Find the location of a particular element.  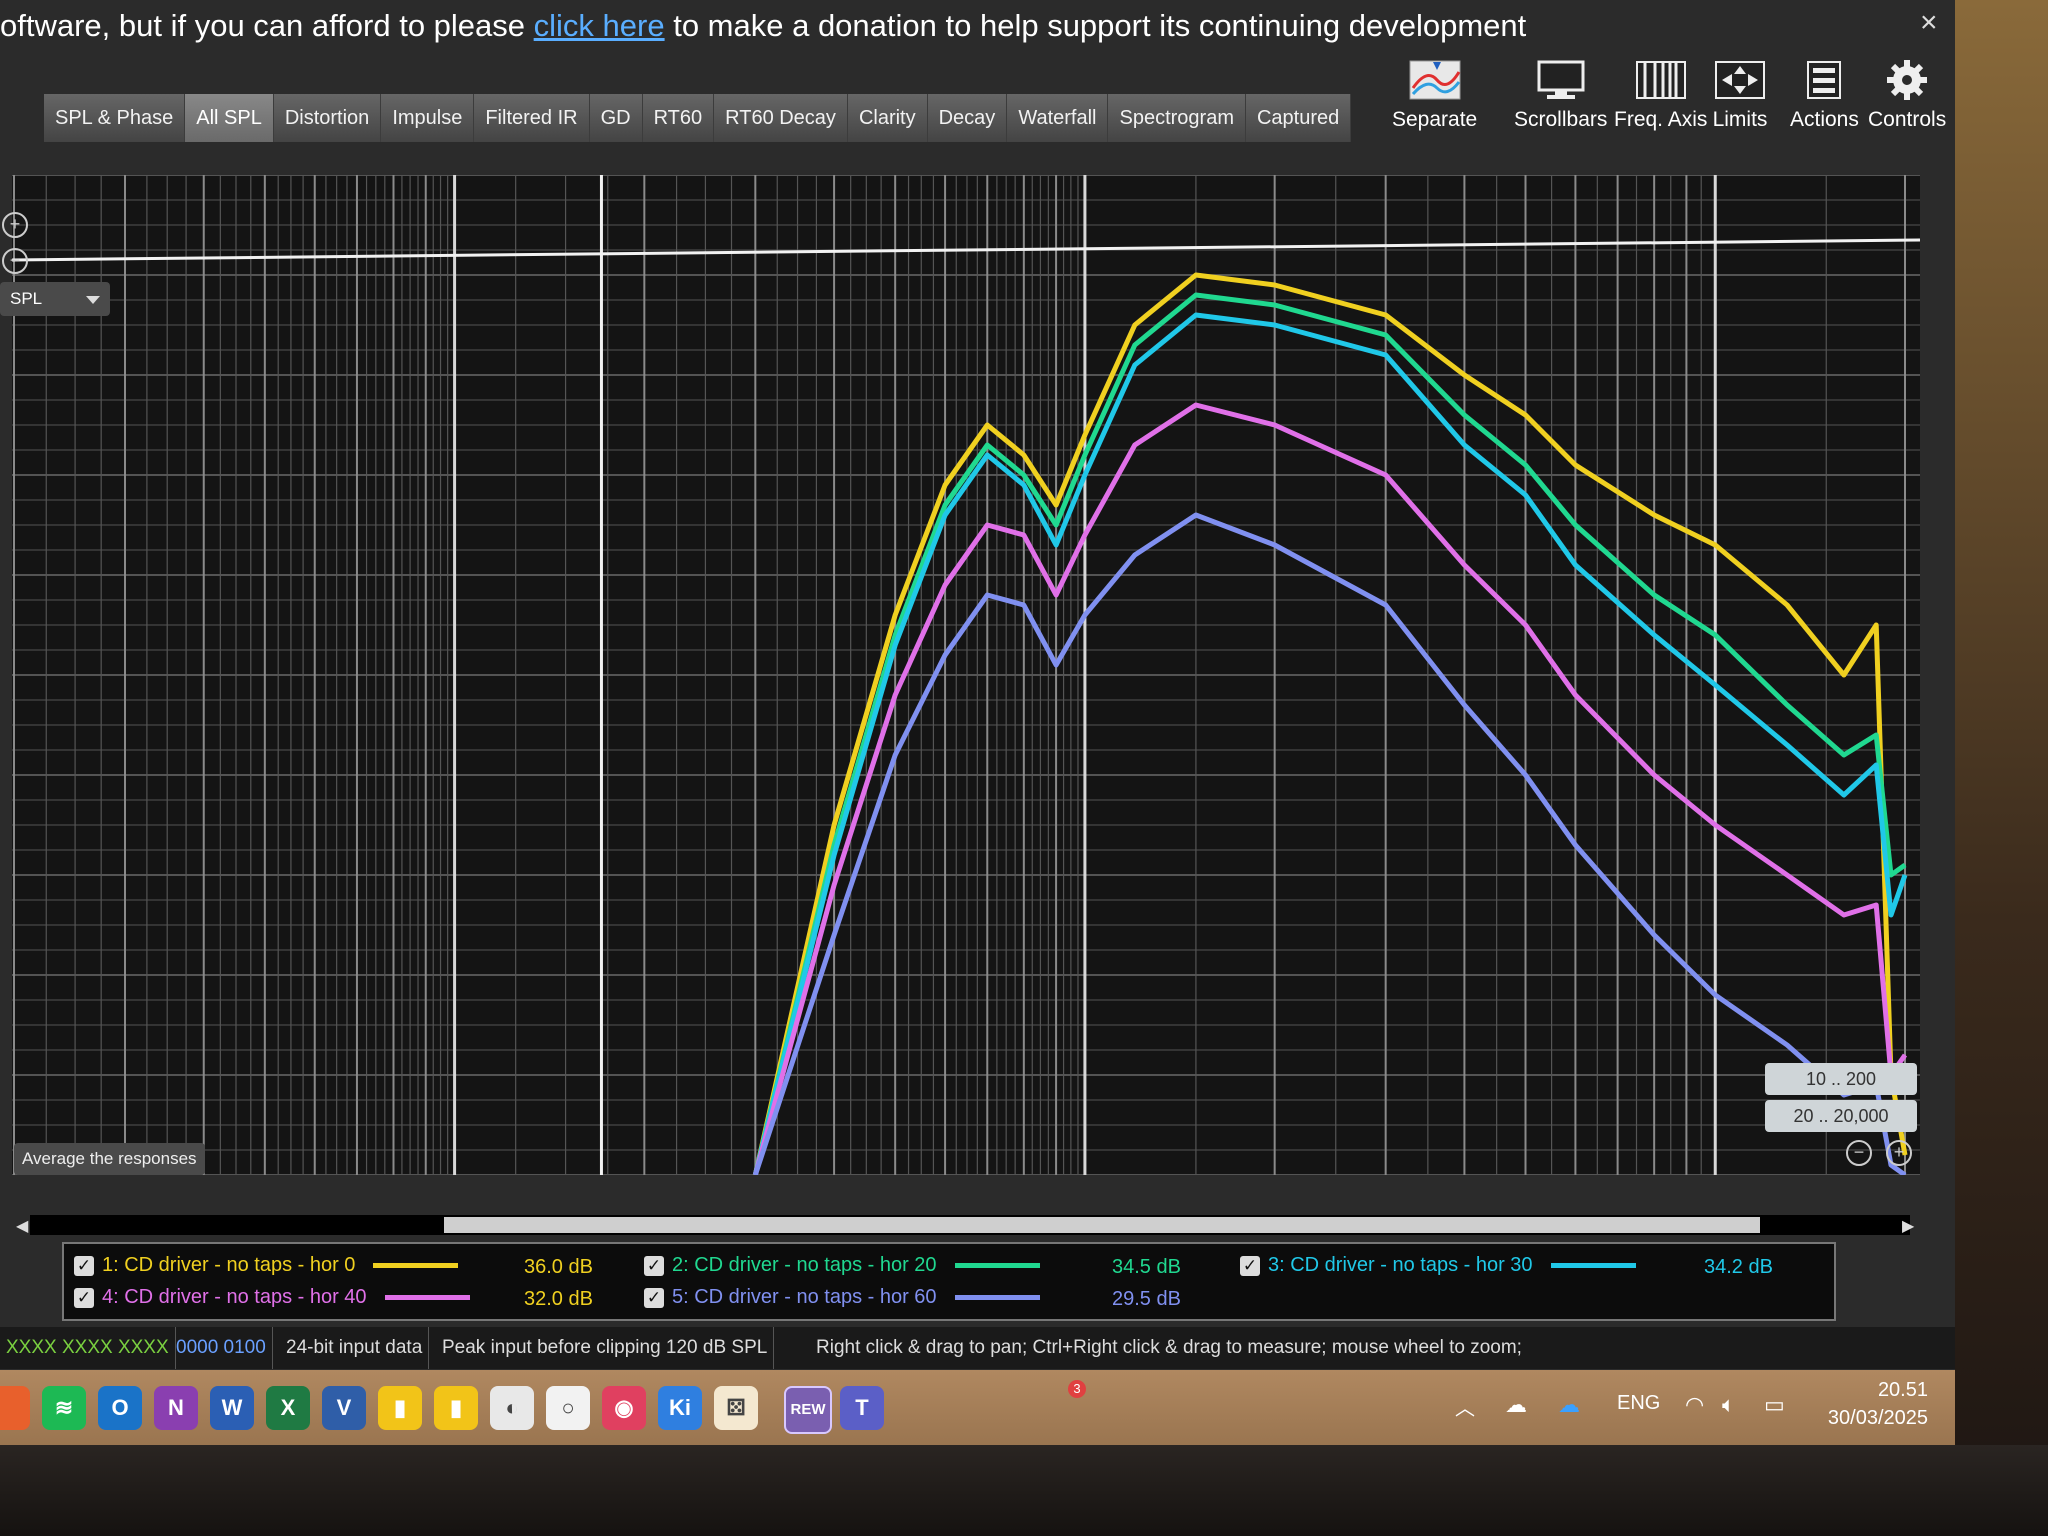

legend-label-3: 3: CD driver - no taps - hor 30 is located at coordinates (1400, 1265).